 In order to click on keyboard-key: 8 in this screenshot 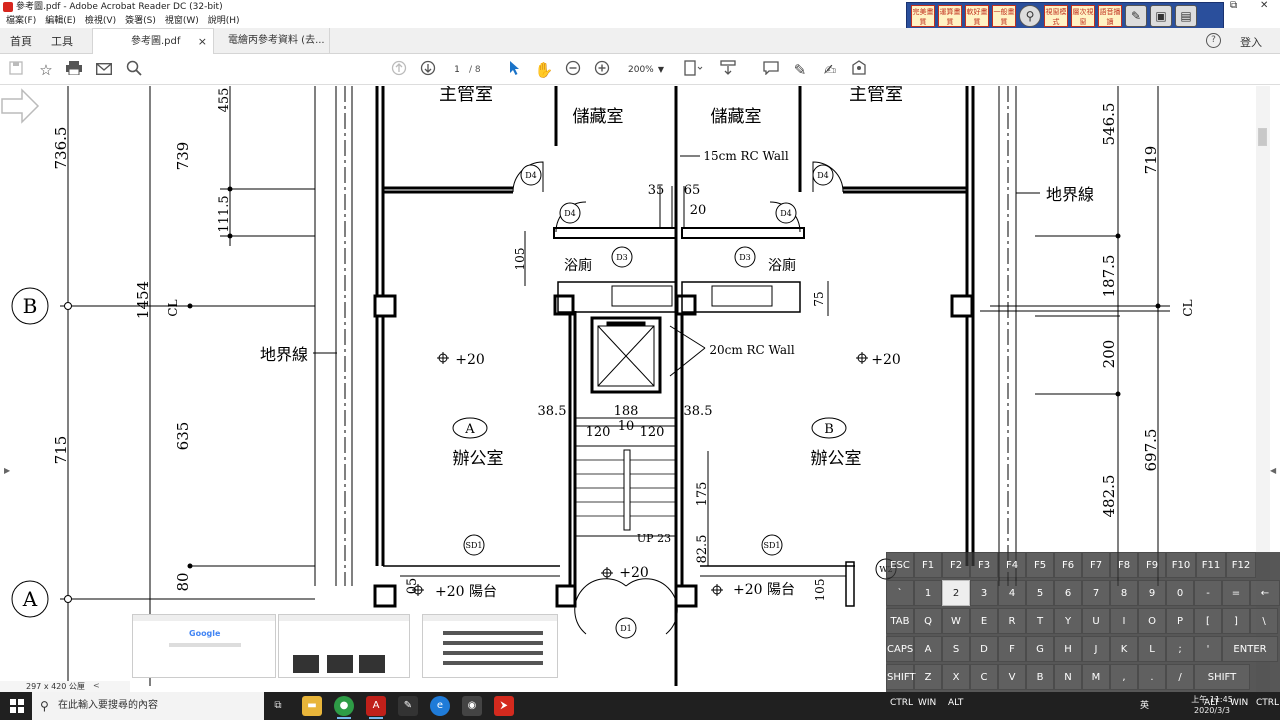, I will do `click(1124, 593)`.